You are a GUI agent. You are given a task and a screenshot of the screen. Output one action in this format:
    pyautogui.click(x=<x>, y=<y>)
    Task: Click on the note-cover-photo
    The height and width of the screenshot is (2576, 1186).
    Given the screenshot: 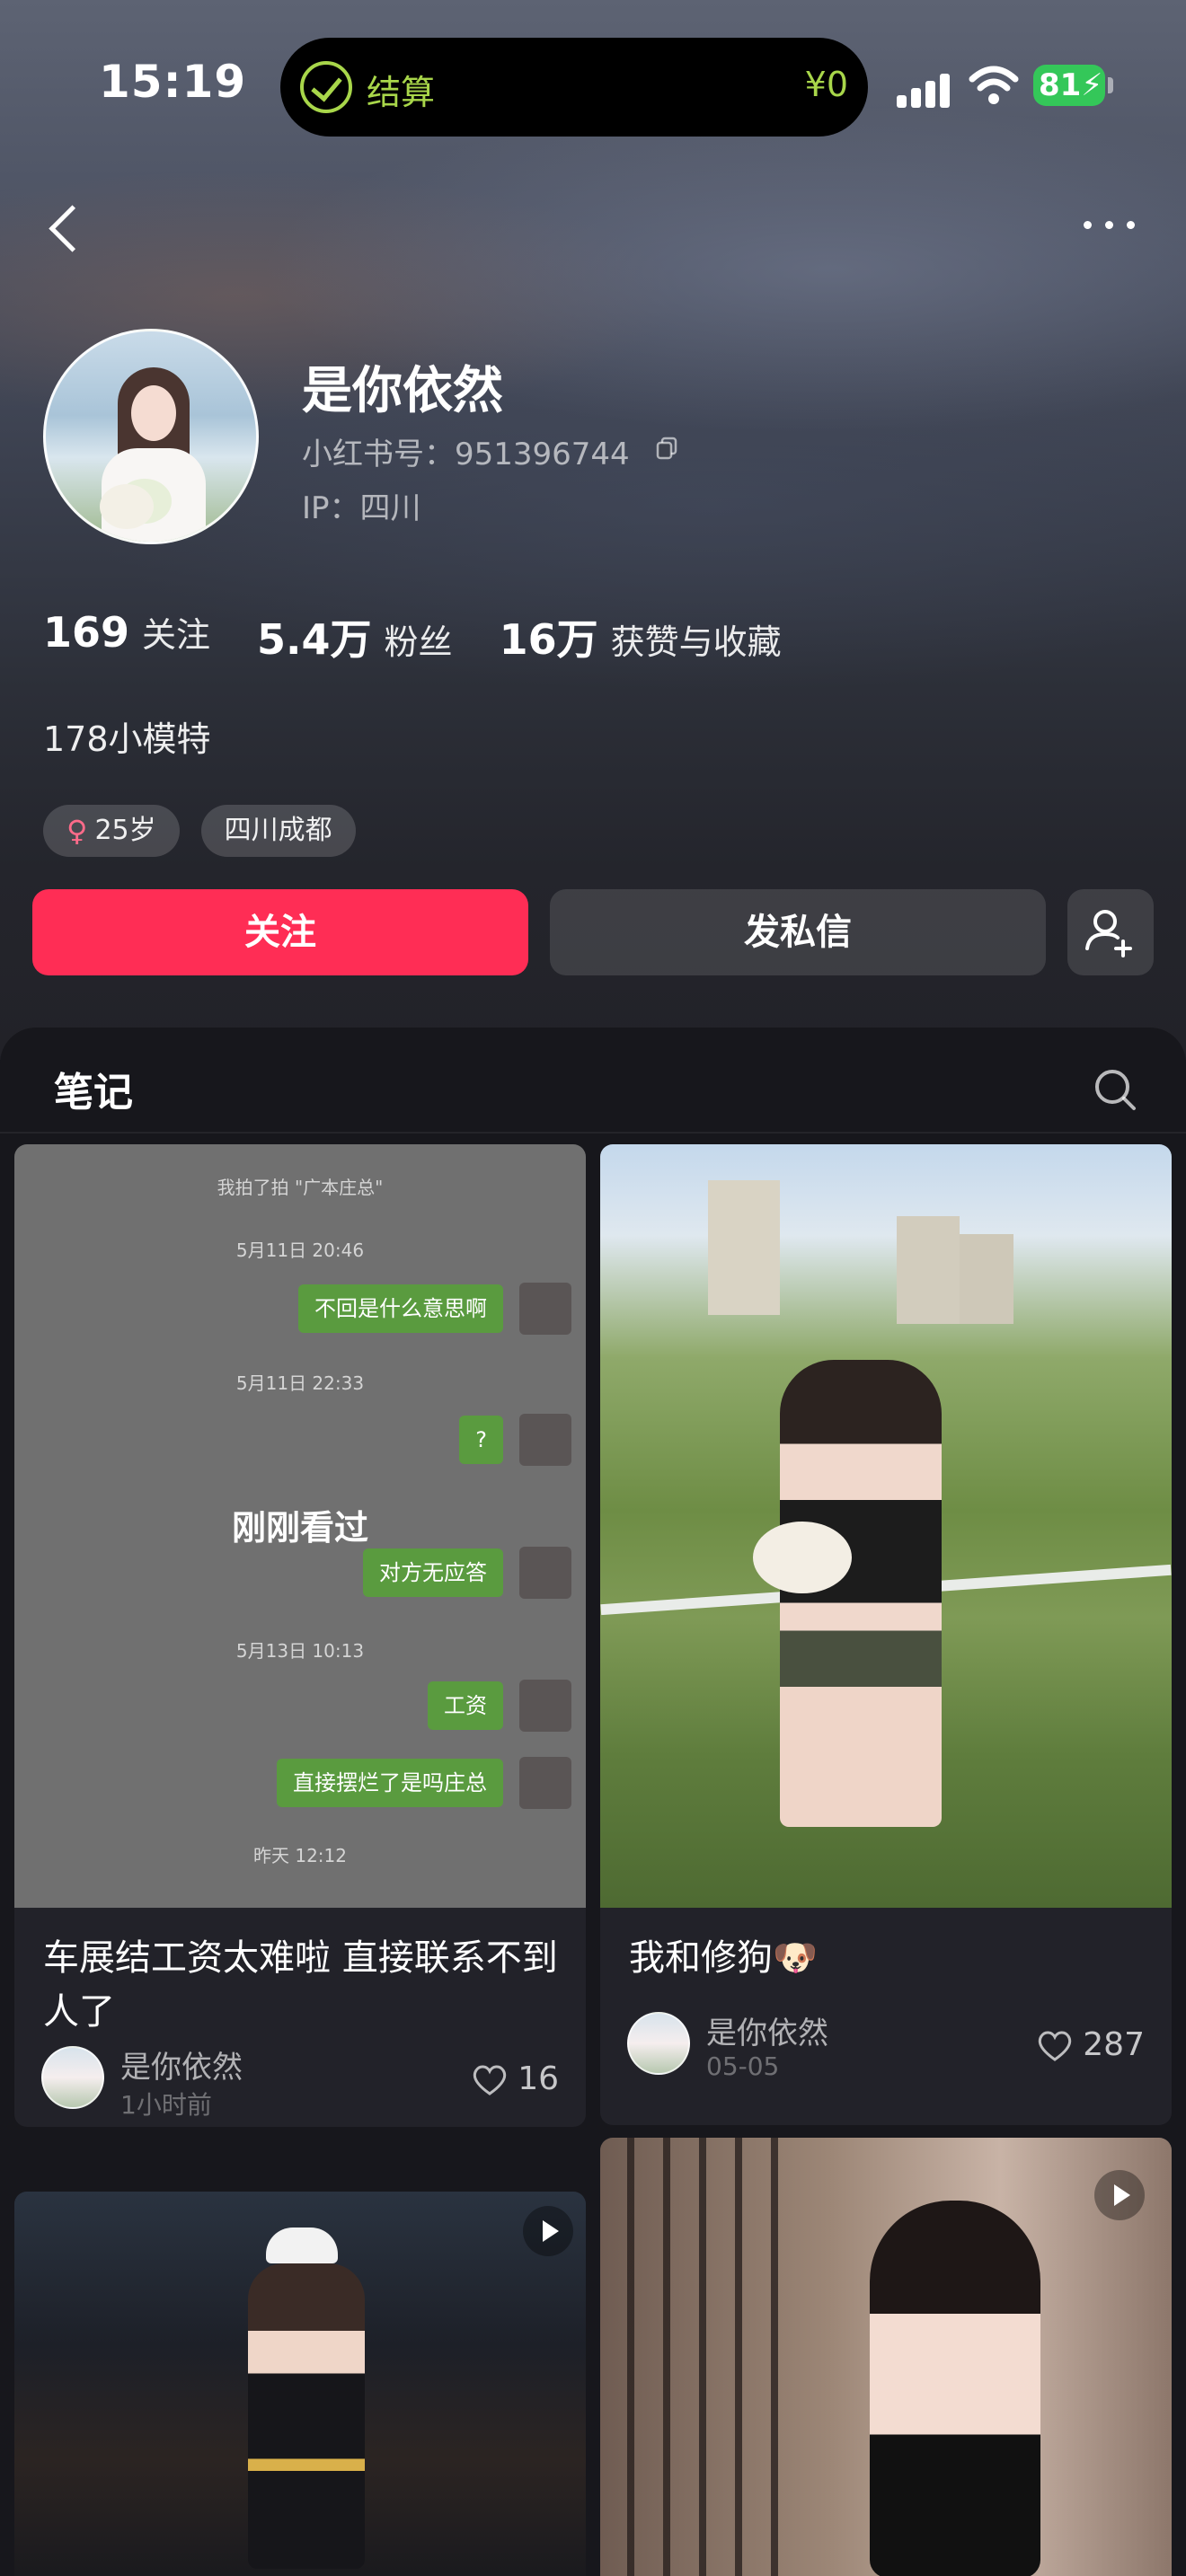 What is the action you would take?
    pyautogui.click(x=886, y=1526)
    